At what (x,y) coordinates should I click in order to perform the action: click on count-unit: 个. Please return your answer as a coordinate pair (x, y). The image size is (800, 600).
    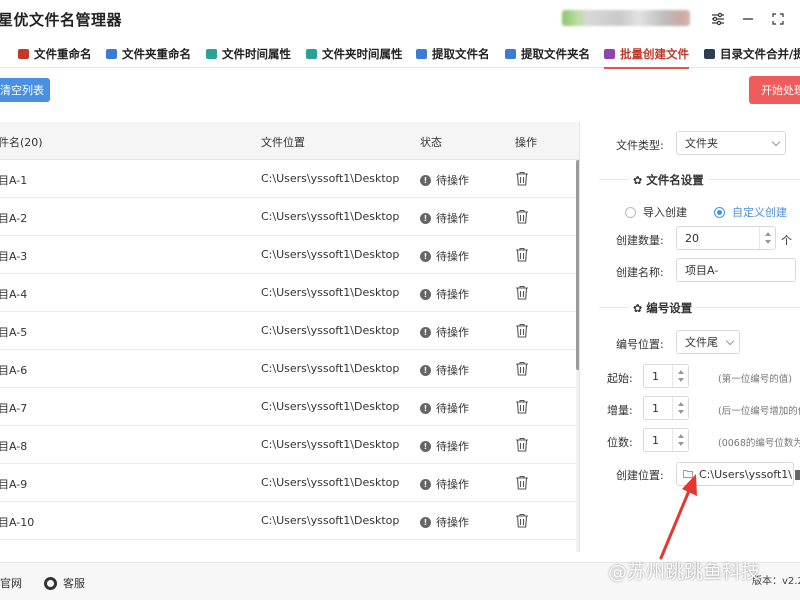
    Looking at the image, I should click on (786, 240).